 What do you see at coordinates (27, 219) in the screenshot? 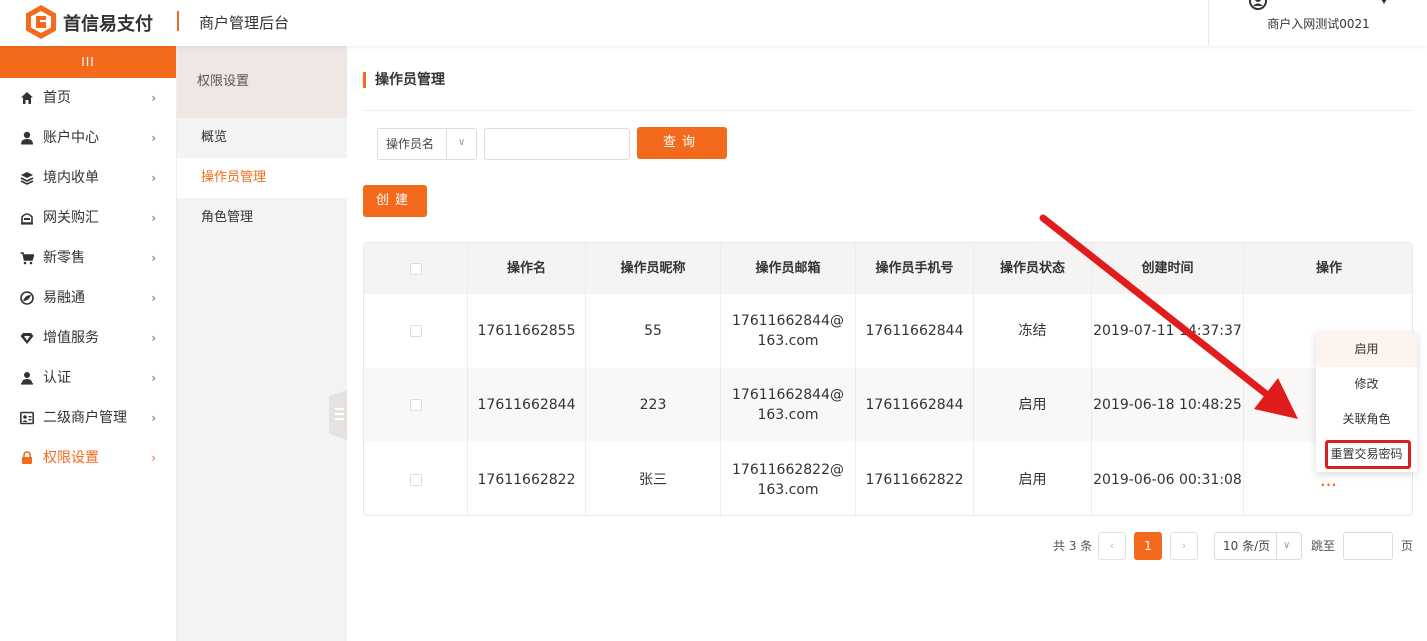
I see `bank-icon` at bounding box center [27, 219].